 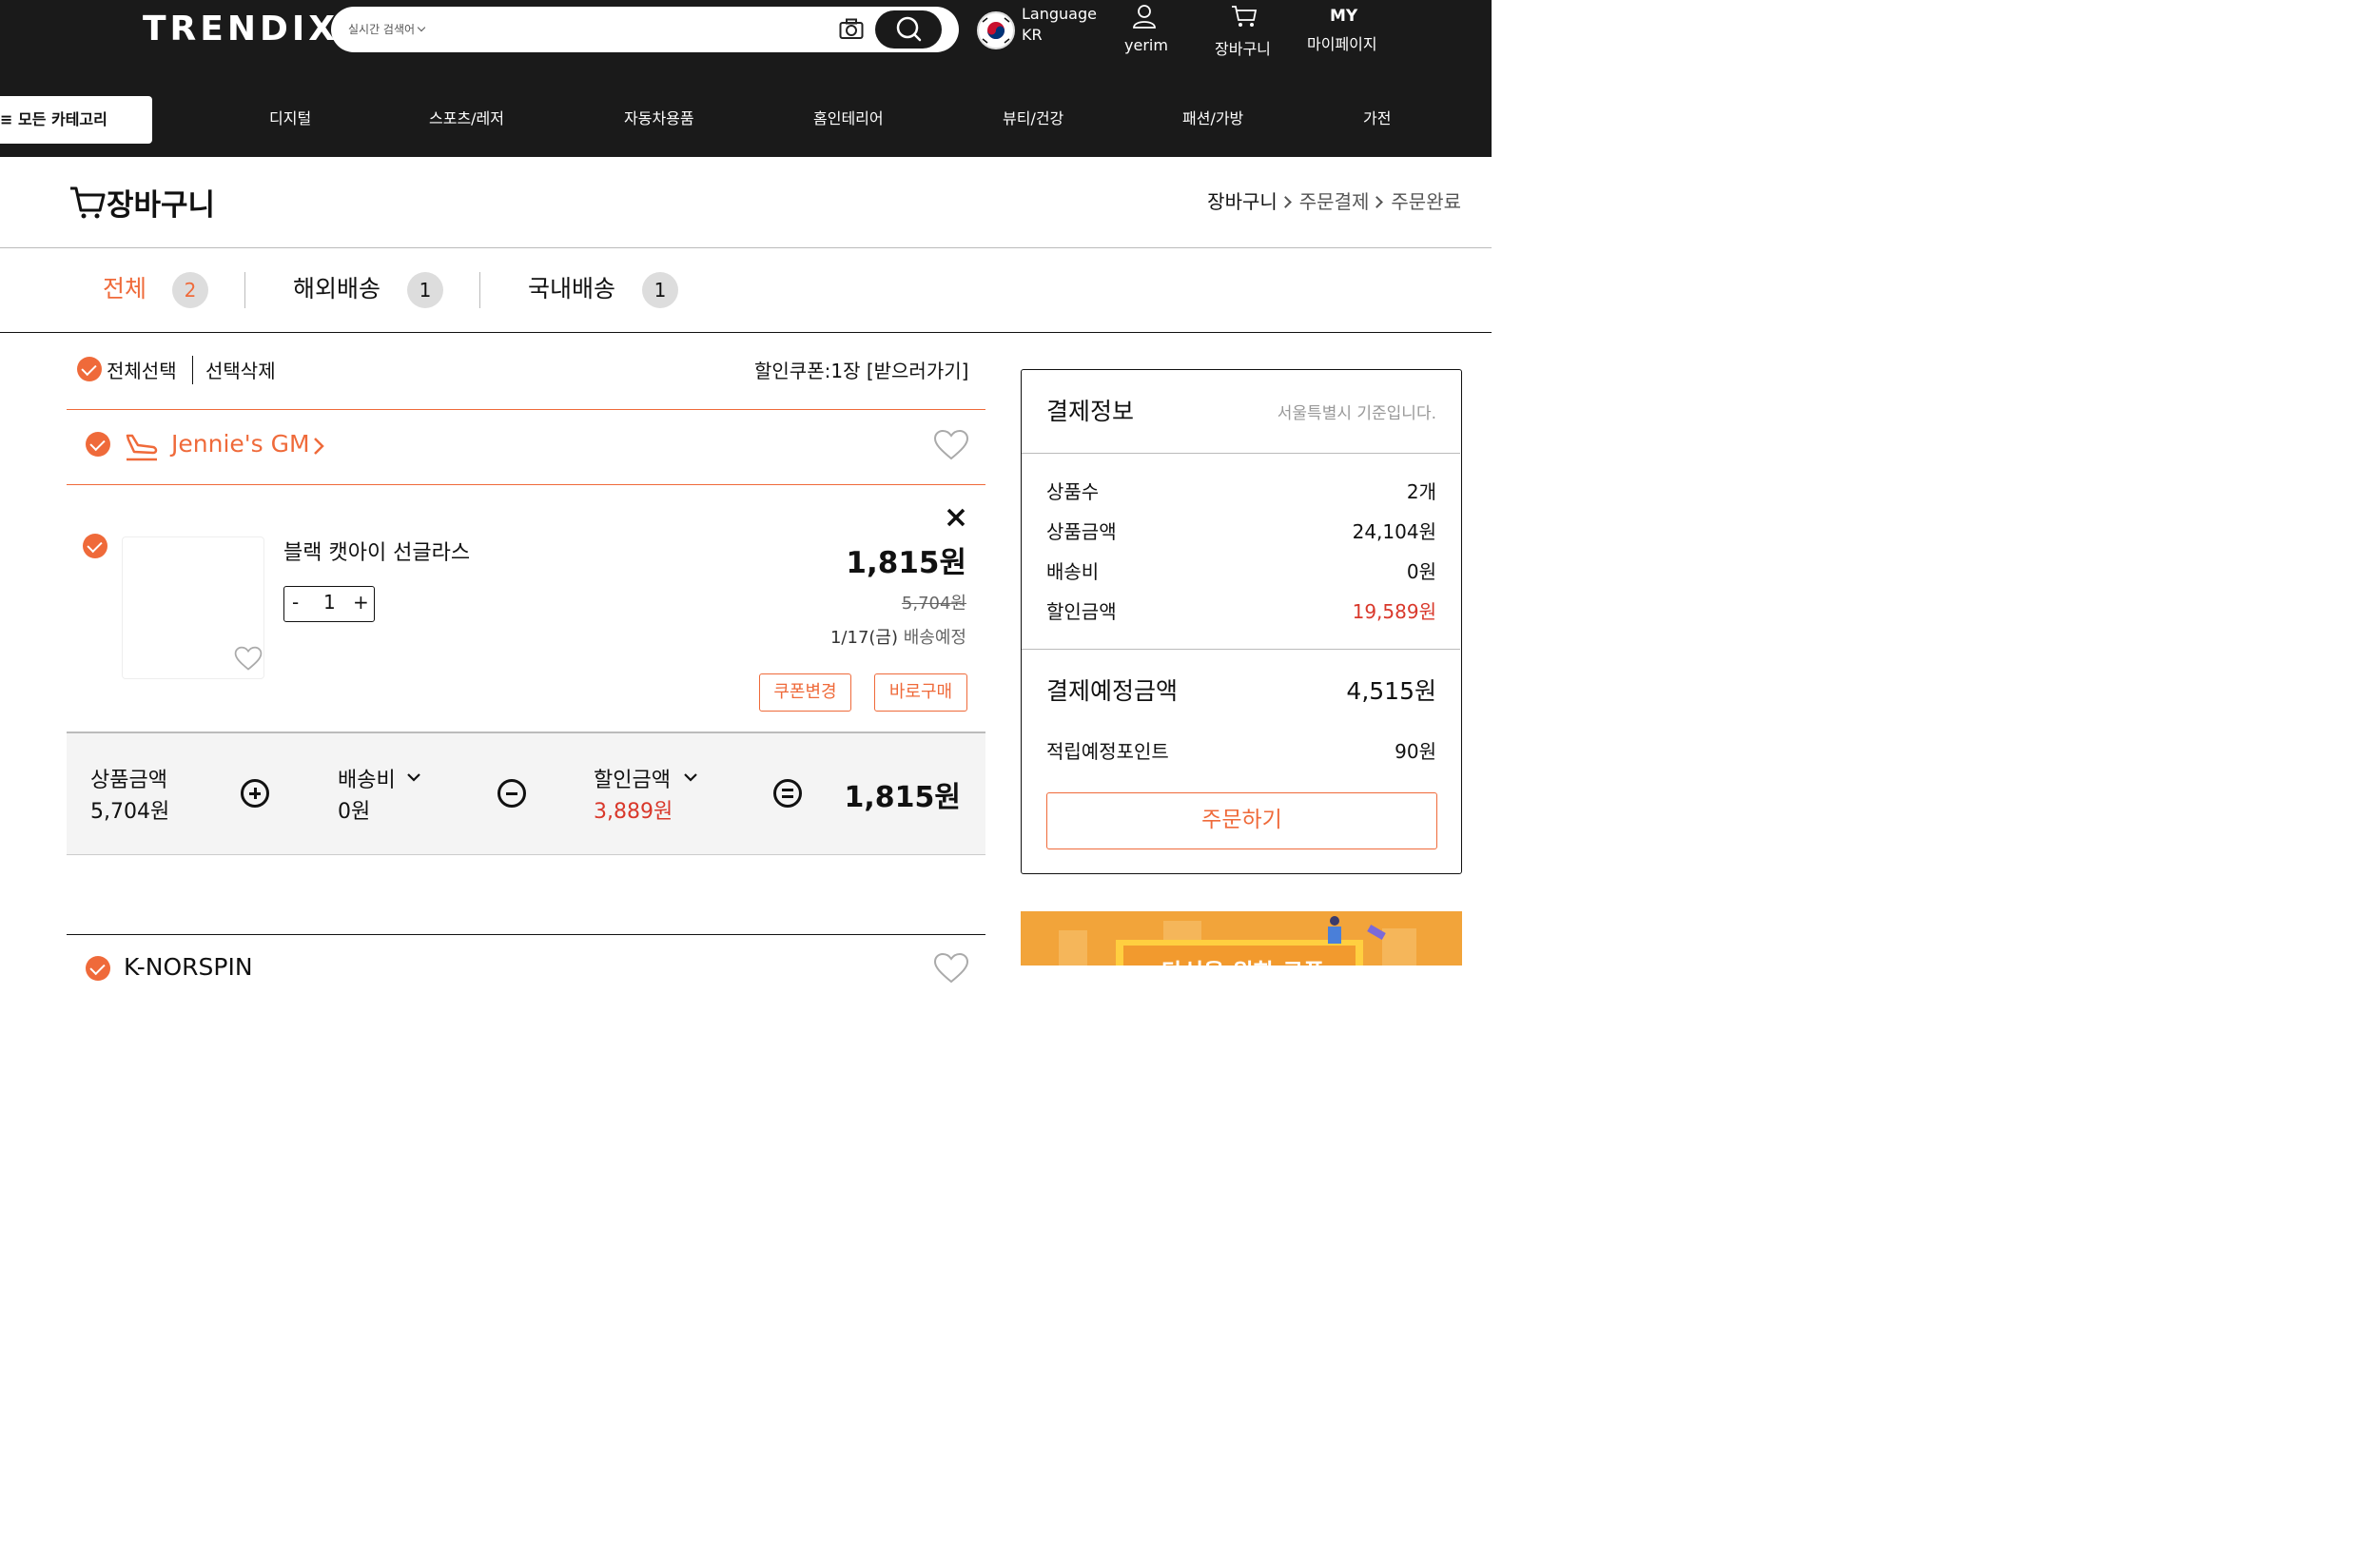 What do you see at coordinates (1394, 612) in the screenshot?
I see `row-value: 19,589원` at bounding box center [1394, 612].